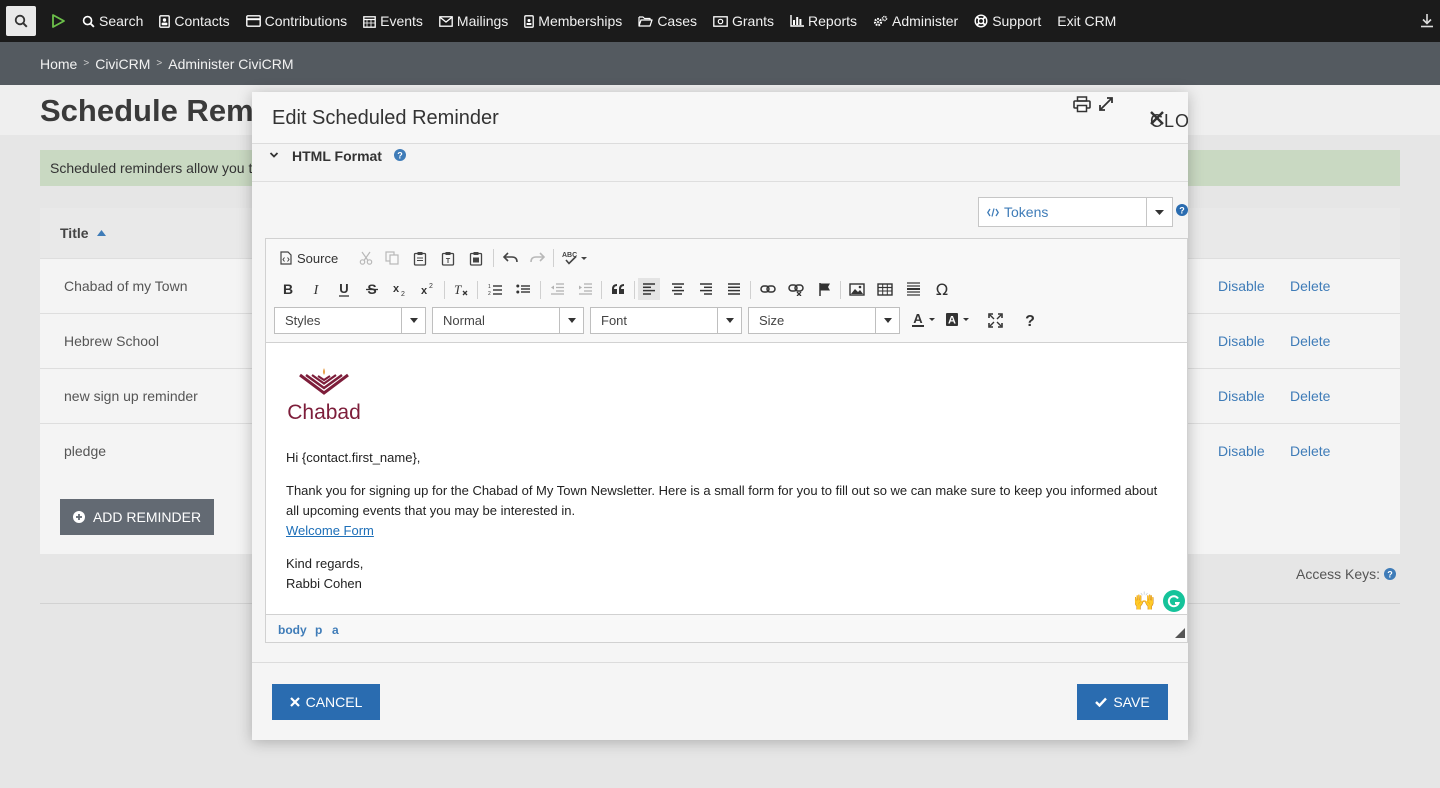 This screenshot has height=788, width=1440. What do you see at coordinates (58, 64) in the screenshot?
I see `breadcrumb-home: Home` at bounding box center [58, 64].